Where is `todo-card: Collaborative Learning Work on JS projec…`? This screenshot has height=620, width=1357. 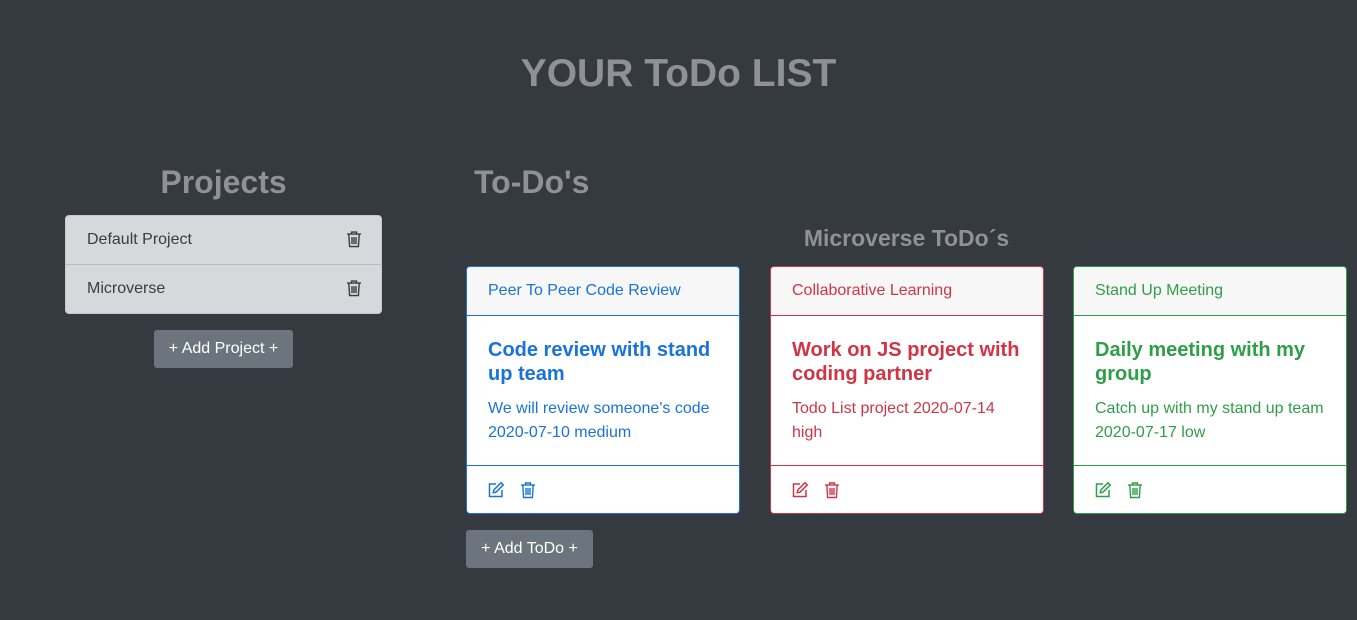 todo-card: Collaborative Learning Work on JS projec… is located at coordinates (907, 390).